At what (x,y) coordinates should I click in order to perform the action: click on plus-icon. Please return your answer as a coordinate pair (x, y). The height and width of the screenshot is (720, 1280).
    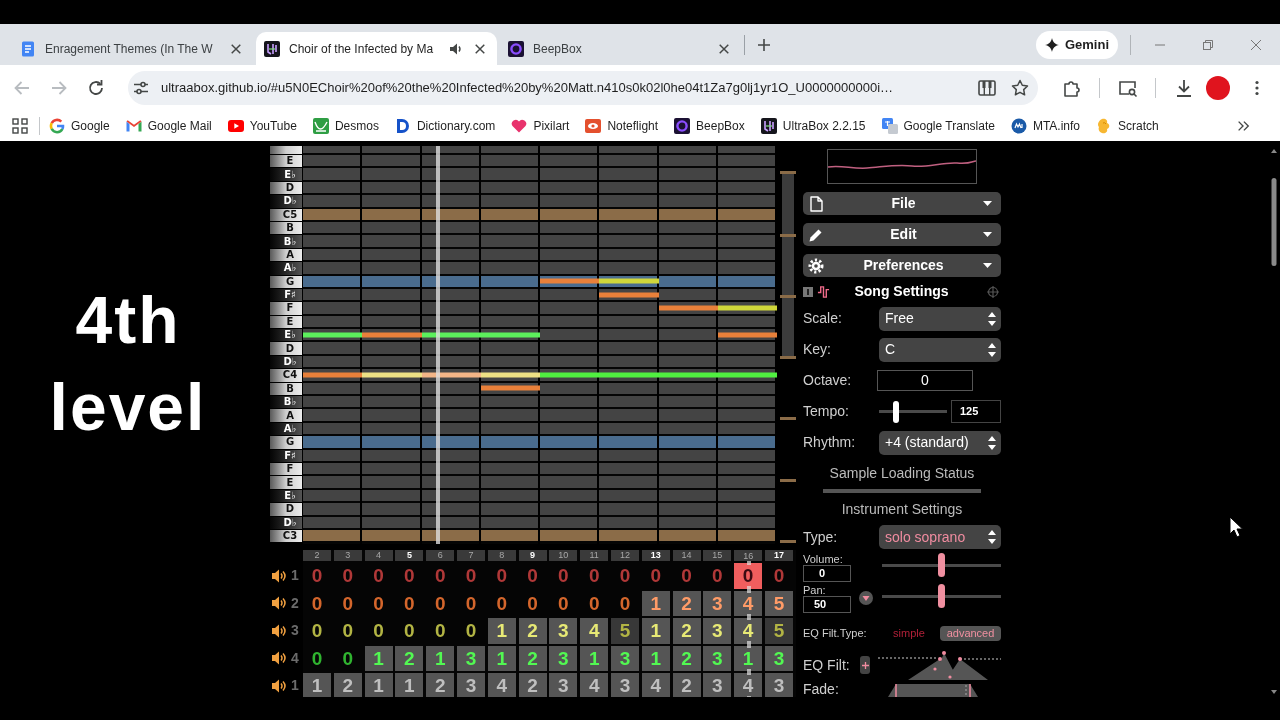
    Looking at the image, I should click on (764, 44).